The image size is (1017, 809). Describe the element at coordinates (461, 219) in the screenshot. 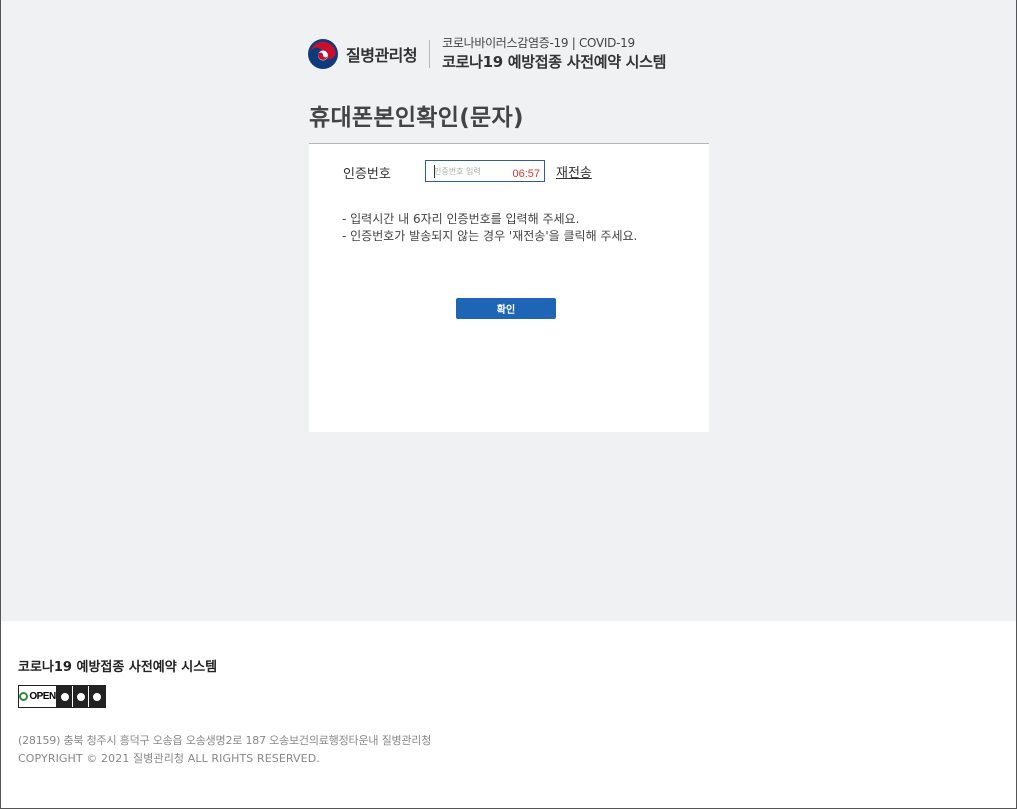

I see `guide-line-time: - 입력시간 내 6자리 인증번호를 입력해 주세요.` at that location.